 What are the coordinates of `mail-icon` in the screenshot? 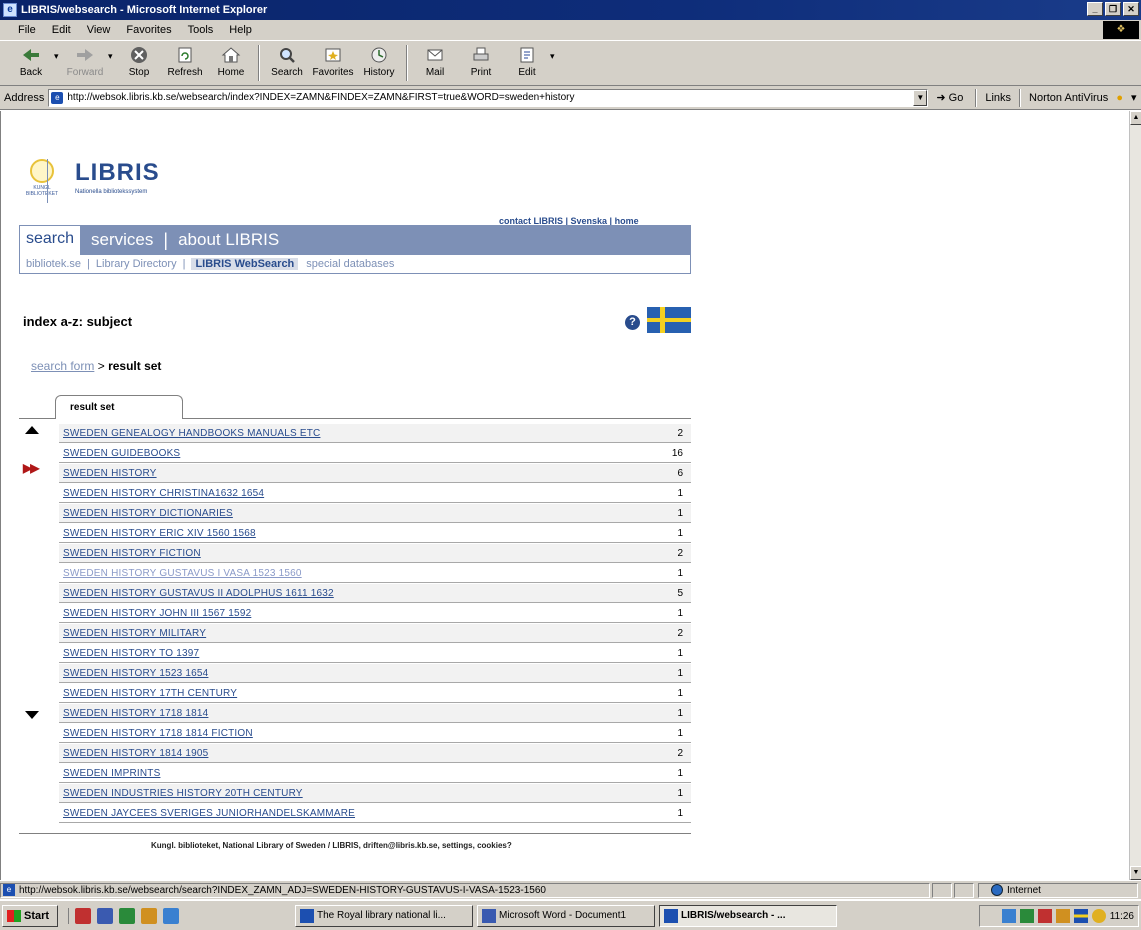 It's located at (435, 55).